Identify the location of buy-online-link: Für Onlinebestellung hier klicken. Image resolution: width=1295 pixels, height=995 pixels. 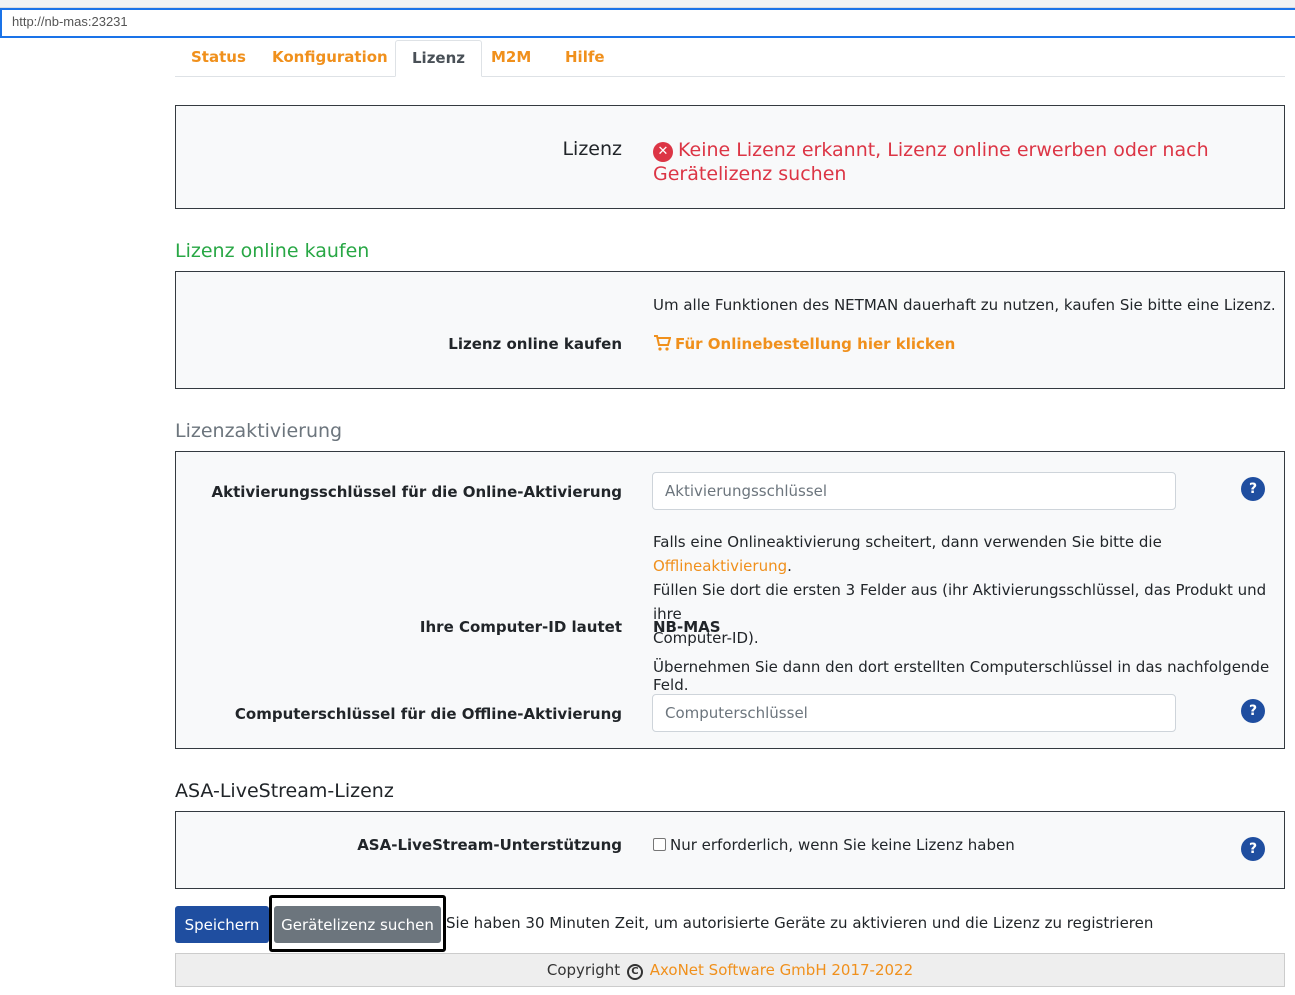
(804, 344).